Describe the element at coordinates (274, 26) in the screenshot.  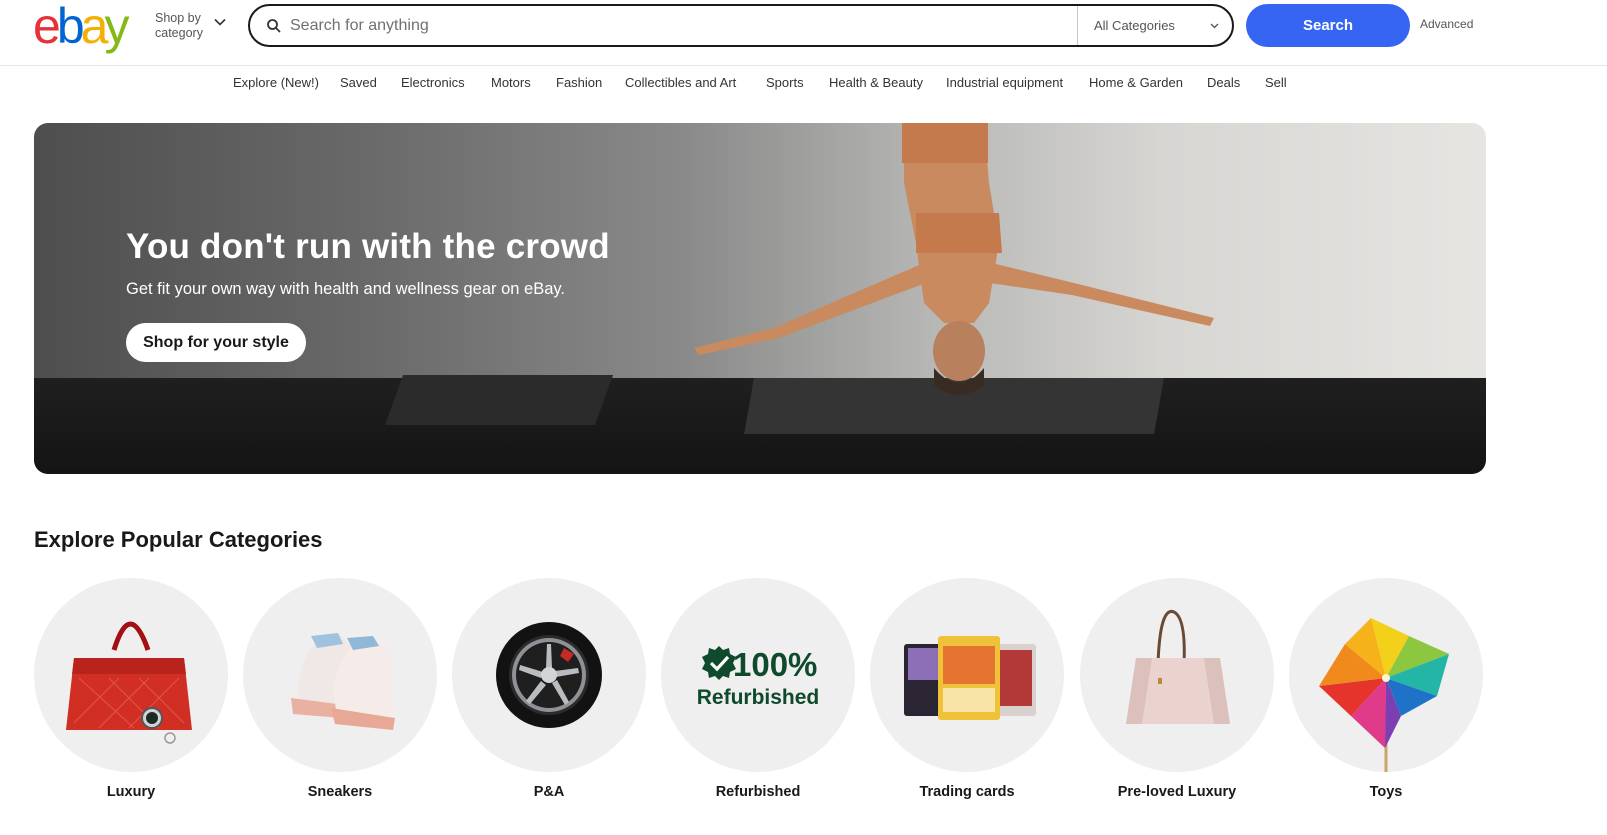
I see `search-icon` at that location.